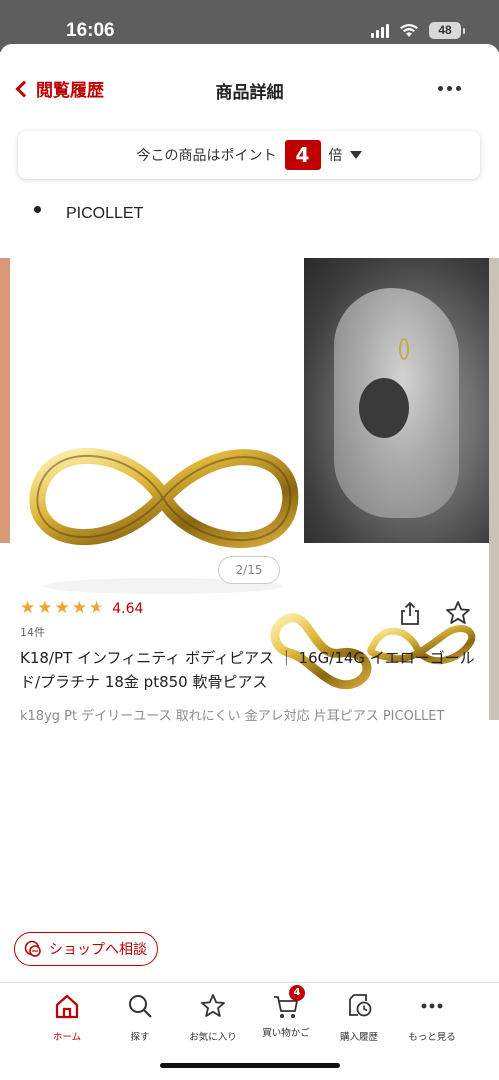  I want to click on nav-label-cart: 買い物かご, so click(286, 1033).